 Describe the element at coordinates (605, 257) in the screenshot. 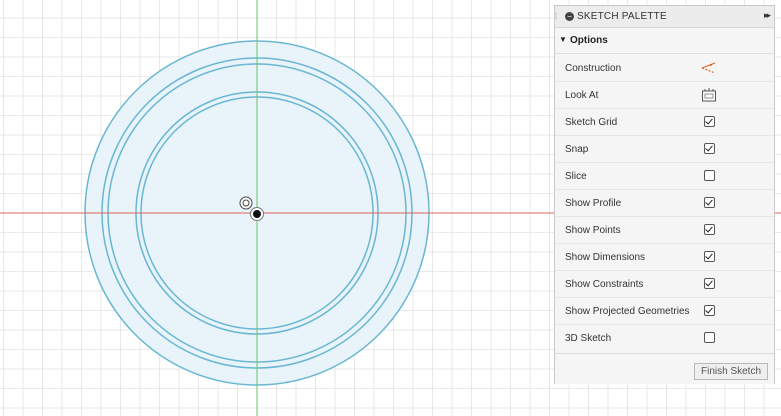

I see `option-label: Show Dimensions` at that location.